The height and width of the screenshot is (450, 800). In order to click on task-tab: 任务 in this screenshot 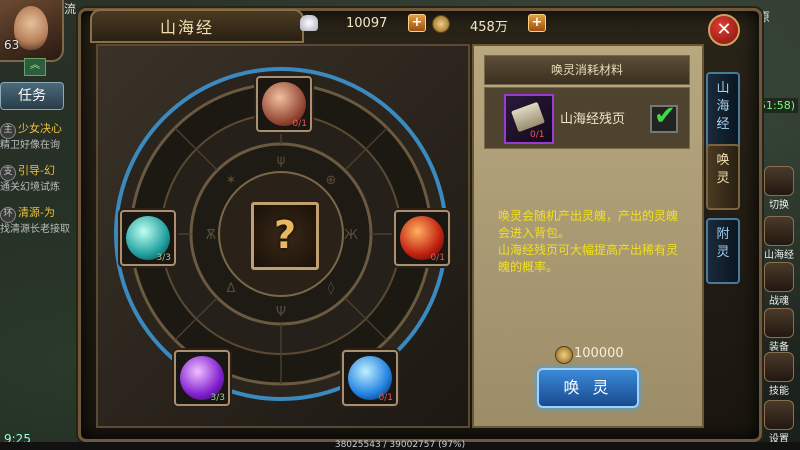, I will do `click(32, 96)`.